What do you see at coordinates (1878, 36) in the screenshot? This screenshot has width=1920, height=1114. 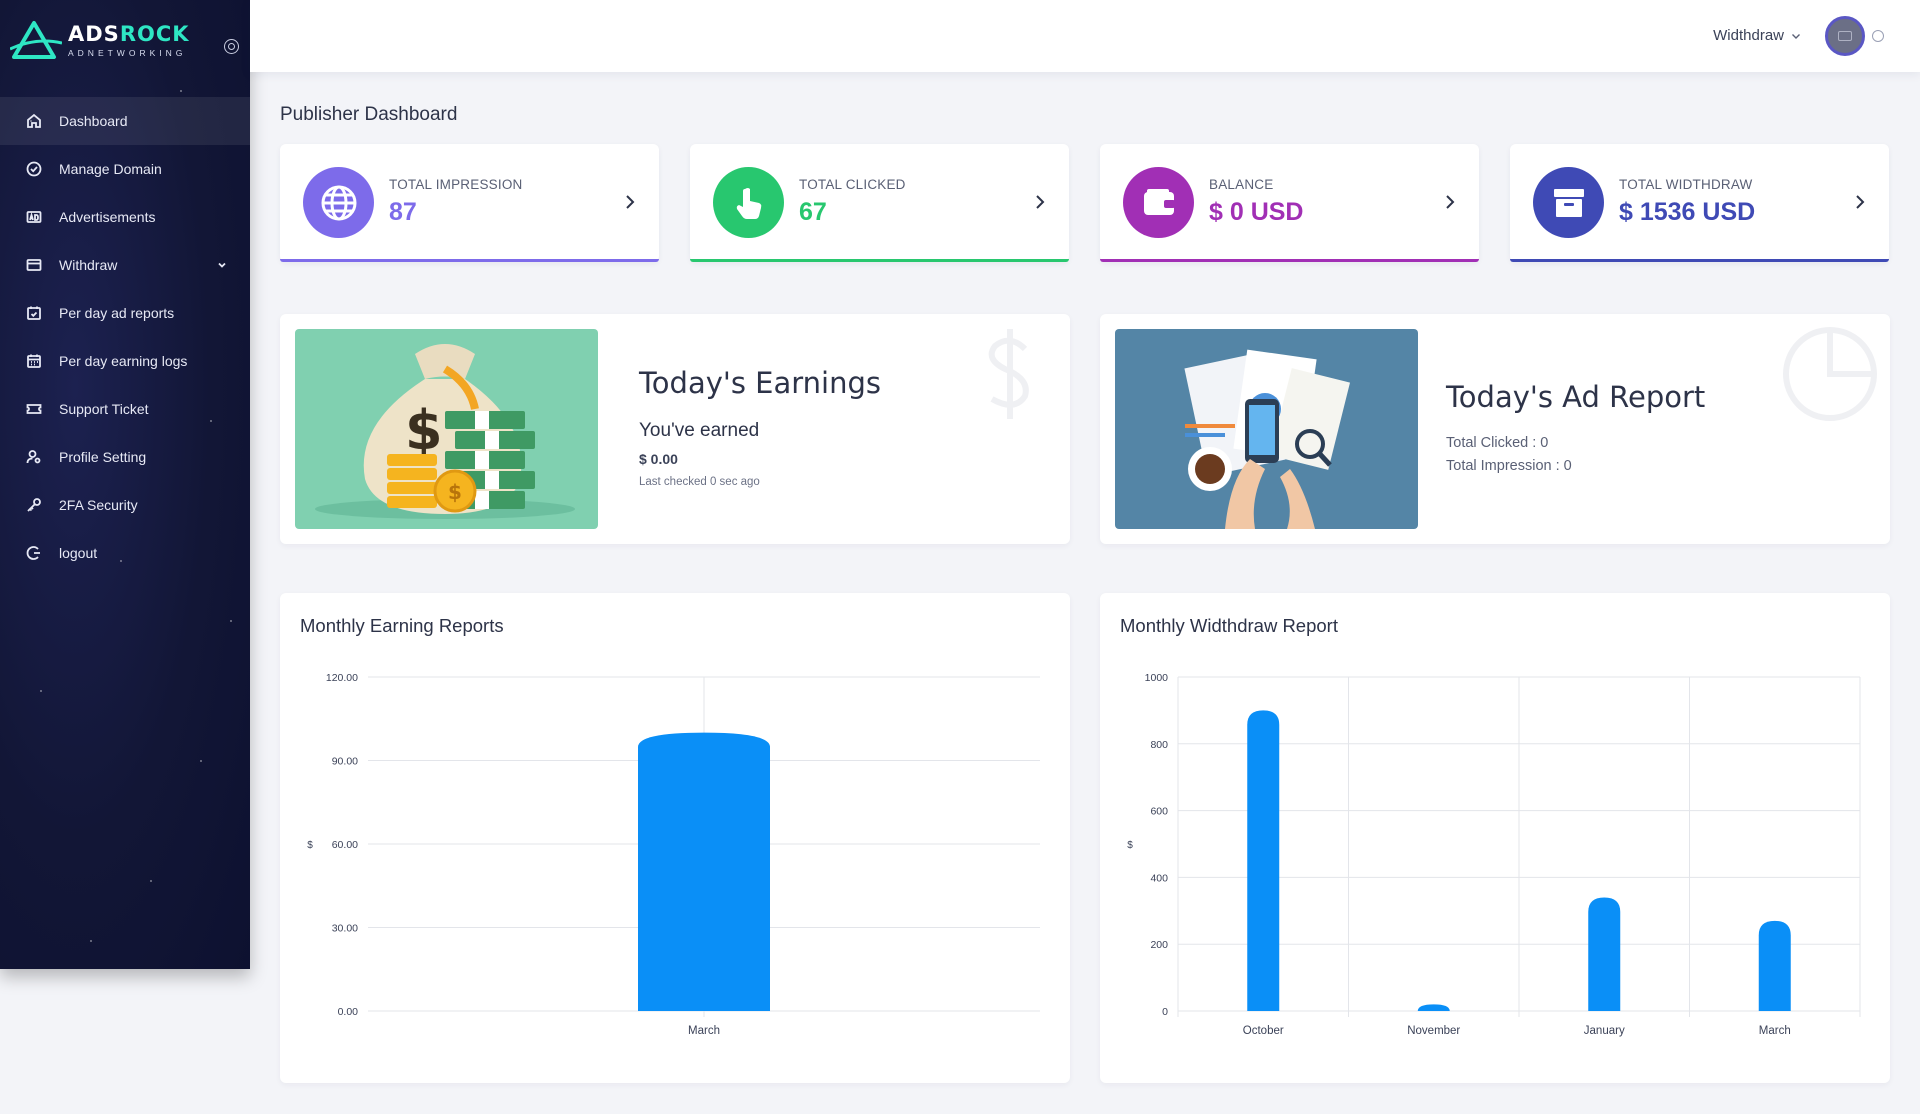 I see `user-menu-toggle-icon` at bounding box center [1878, 36].